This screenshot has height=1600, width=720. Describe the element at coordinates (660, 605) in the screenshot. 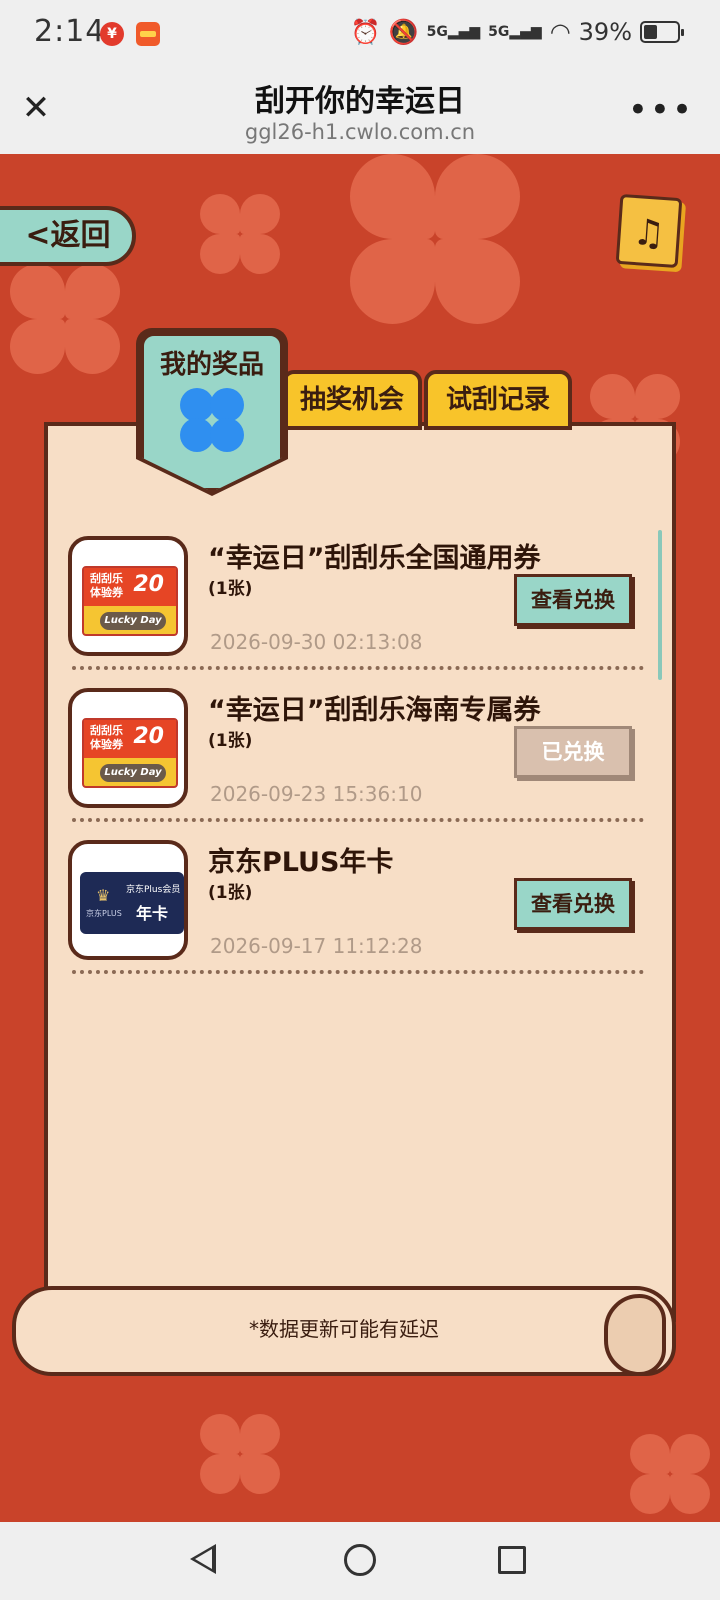

I see `scrollbar` at that location.